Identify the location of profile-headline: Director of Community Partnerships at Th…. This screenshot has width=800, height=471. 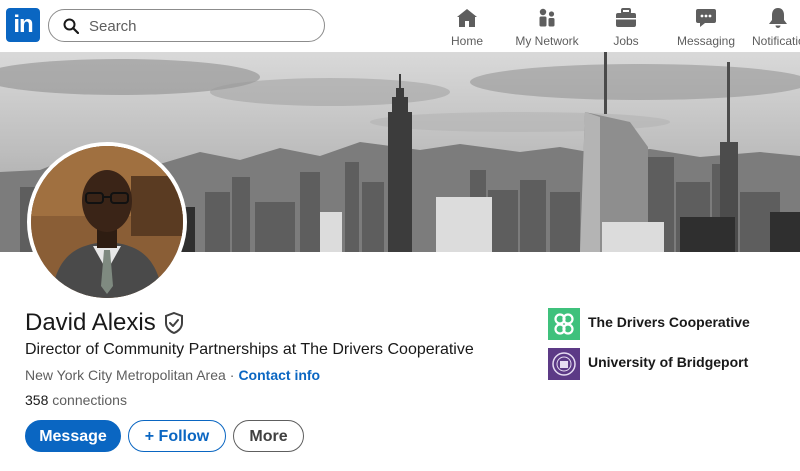
(249, 349).